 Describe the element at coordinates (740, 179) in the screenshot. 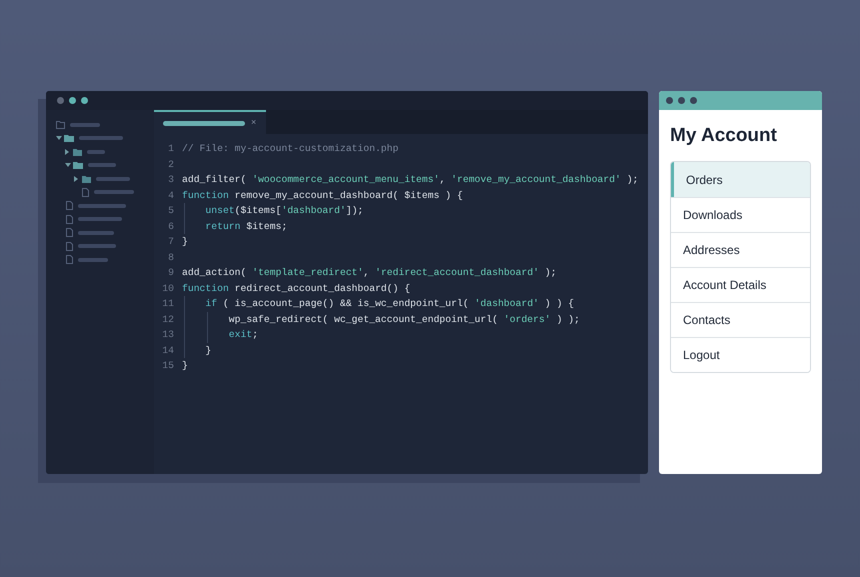

I see `menu-item: Orders` at that location.